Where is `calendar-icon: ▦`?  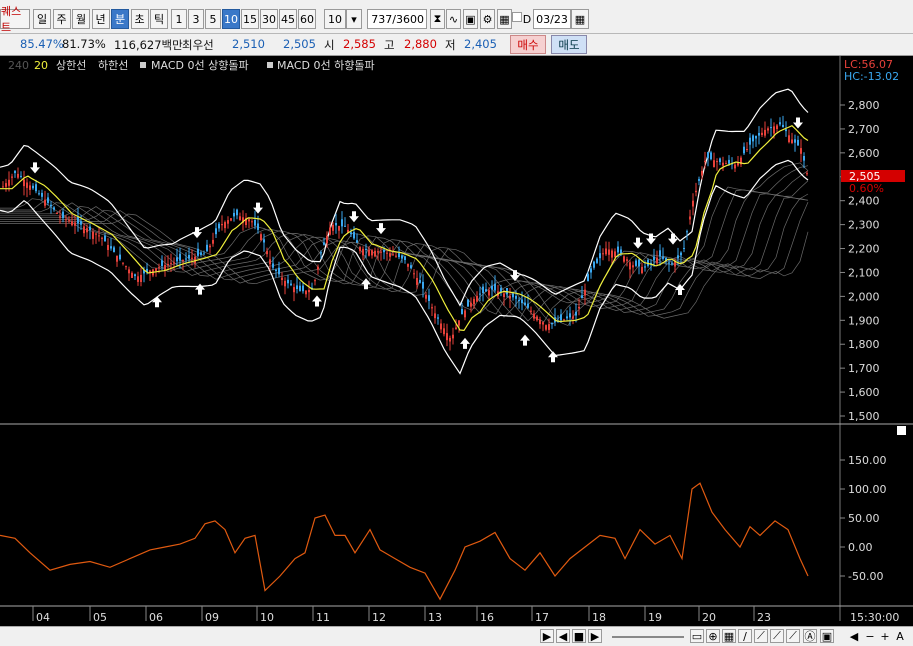 calendar-icon: ▦ is located at coordinates (580, 19).